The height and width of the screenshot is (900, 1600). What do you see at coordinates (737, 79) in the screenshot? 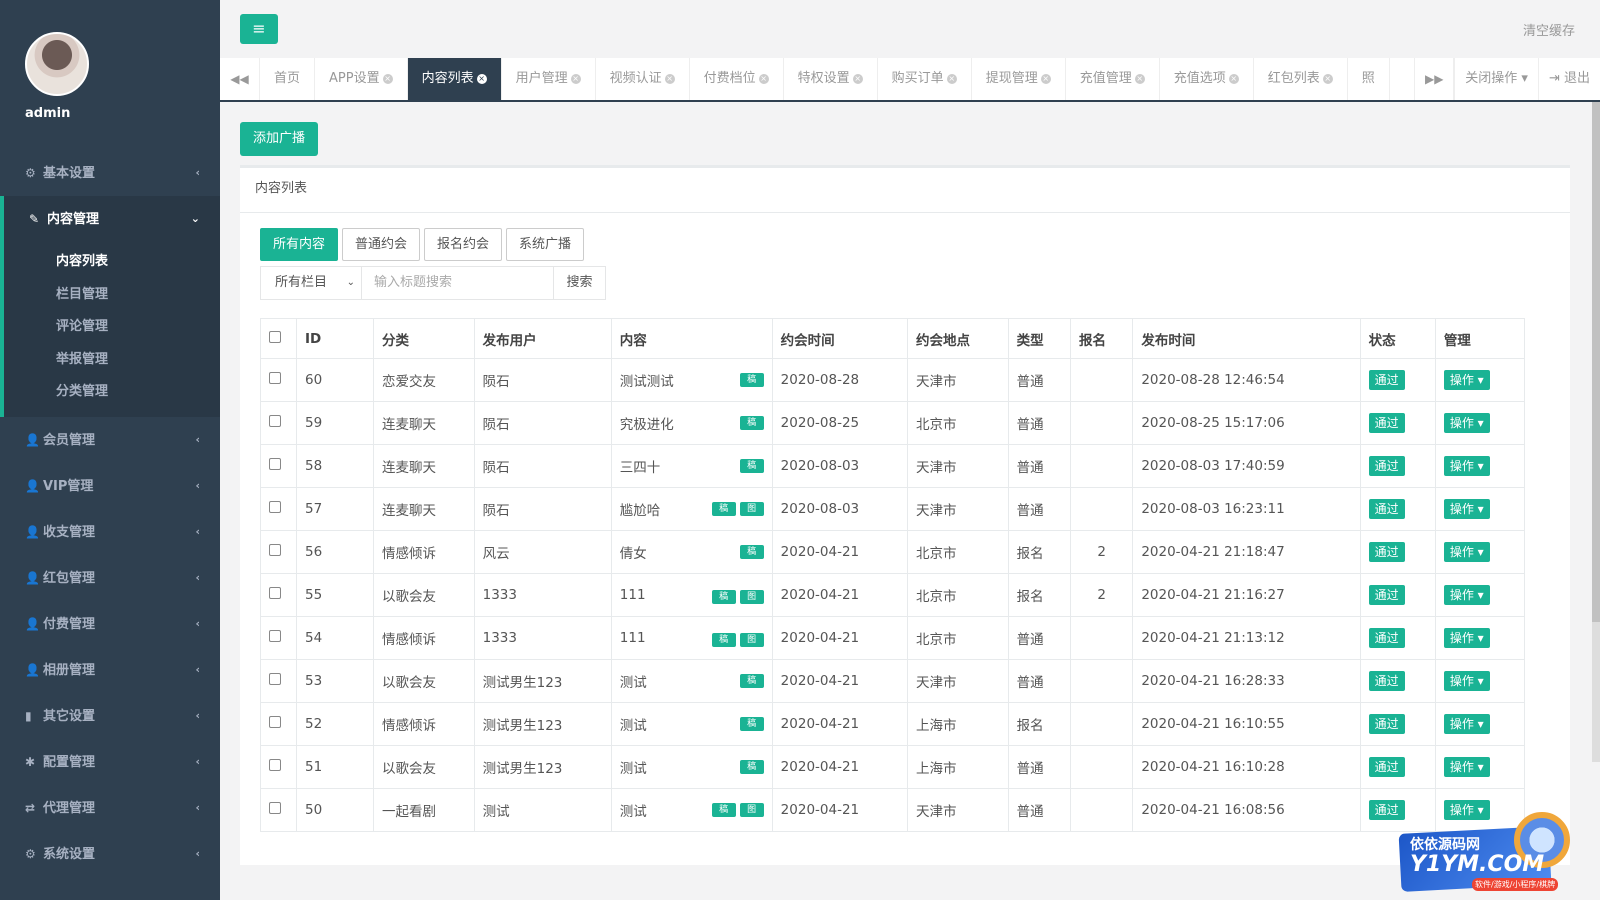
I see `tab: 付费档位 ×` at bounding box center [737, 79].